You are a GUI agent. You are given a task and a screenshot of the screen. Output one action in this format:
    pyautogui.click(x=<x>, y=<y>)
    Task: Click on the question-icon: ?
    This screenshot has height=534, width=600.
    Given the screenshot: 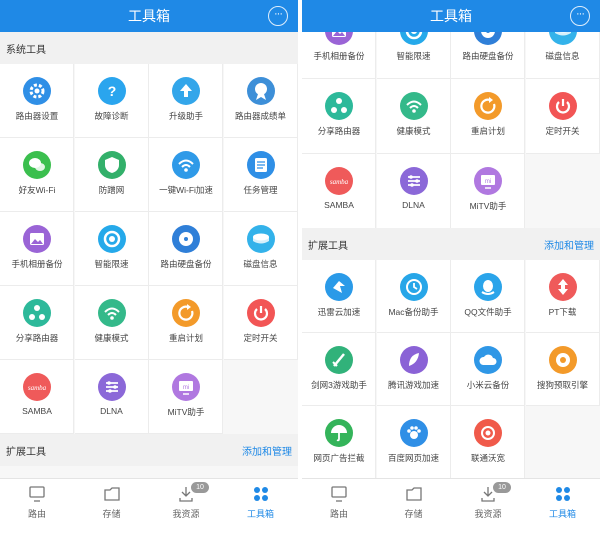 What is the action you would take?
    pyautogui.click(x=111, y=91)
    